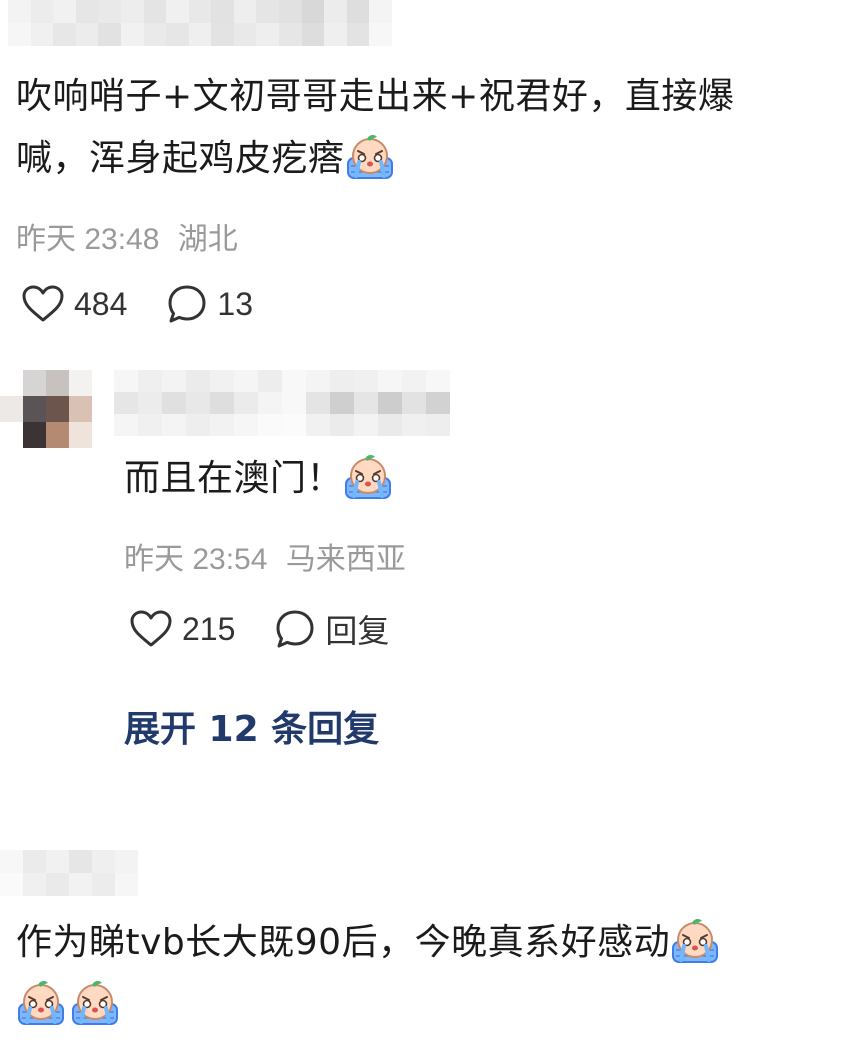  I want to click on like-button: 215, so click(182, 629).